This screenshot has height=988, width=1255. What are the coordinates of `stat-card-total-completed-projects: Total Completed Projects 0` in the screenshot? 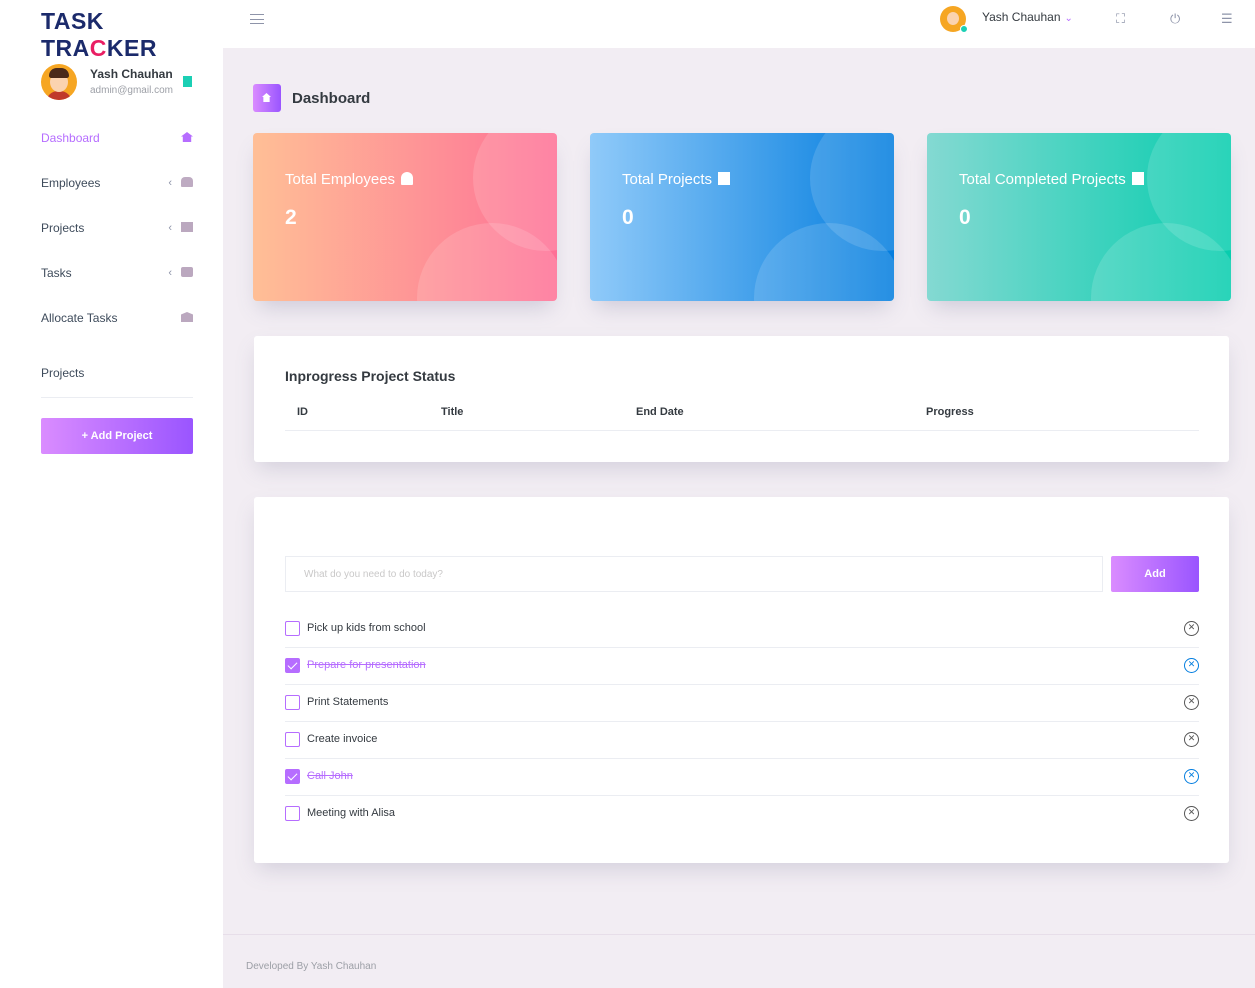 It's located at (1079, 217).